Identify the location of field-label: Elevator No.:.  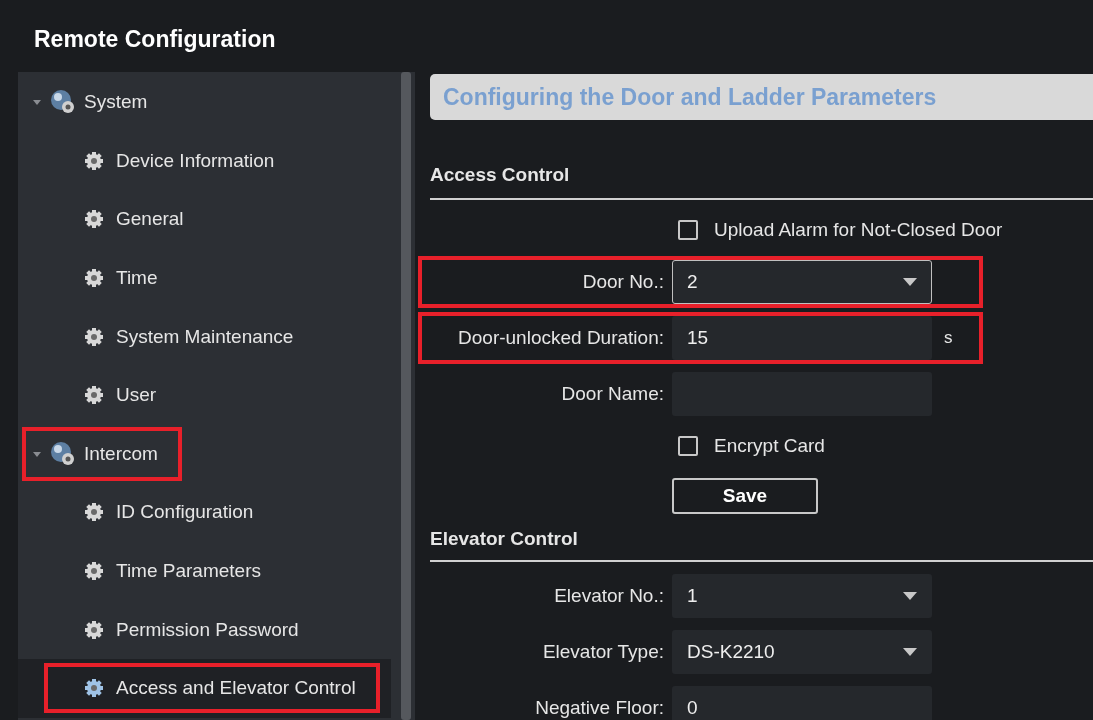
(609, 595).